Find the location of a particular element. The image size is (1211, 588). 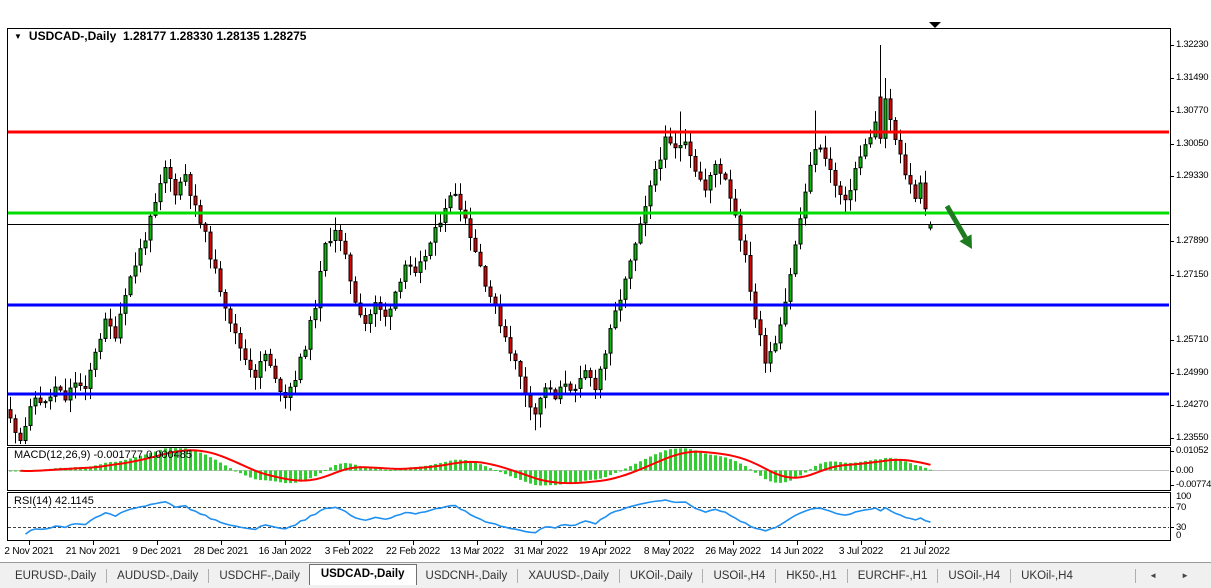

scroll-right-arrow: ► is located at coordinates (1185, 575).